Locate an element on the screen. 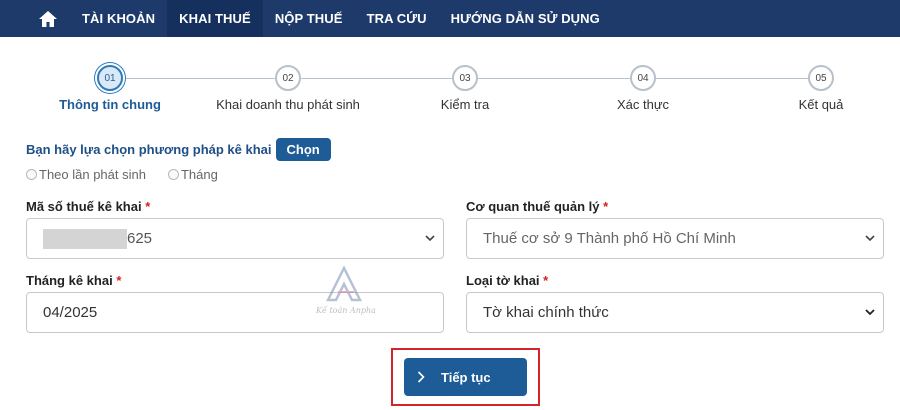 The width and height of the screenshot is (900, 410). watermark-text: Kế toán Anpha is located at coordinates (346, 310).